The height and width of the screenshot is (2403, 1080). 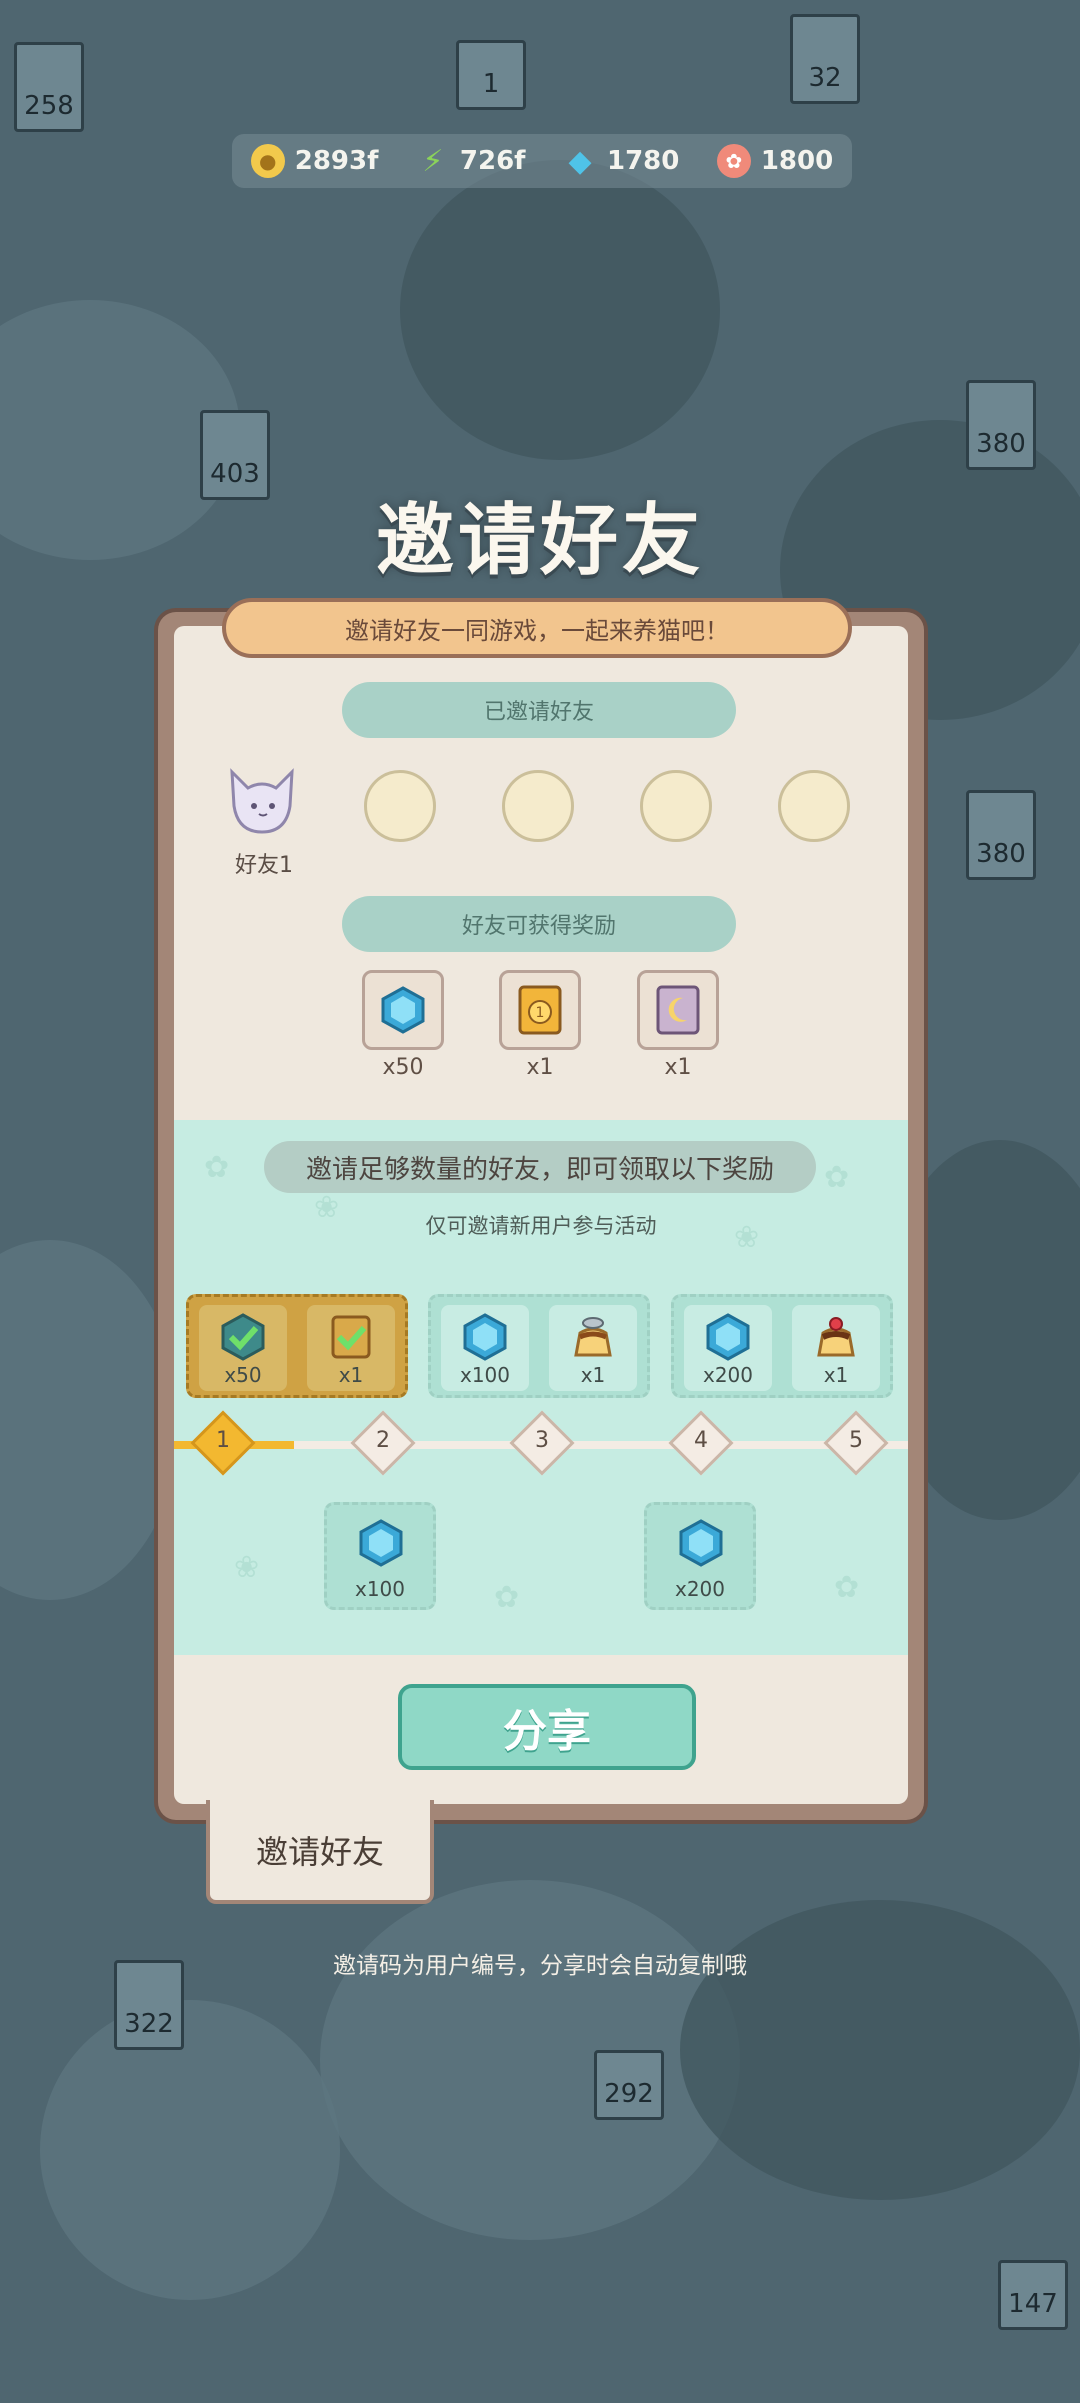 I want to click on currency-bar: ● 2893f ⚡ 726f ◆ 1780 ✿ 1800, so click(x=542, y=161).